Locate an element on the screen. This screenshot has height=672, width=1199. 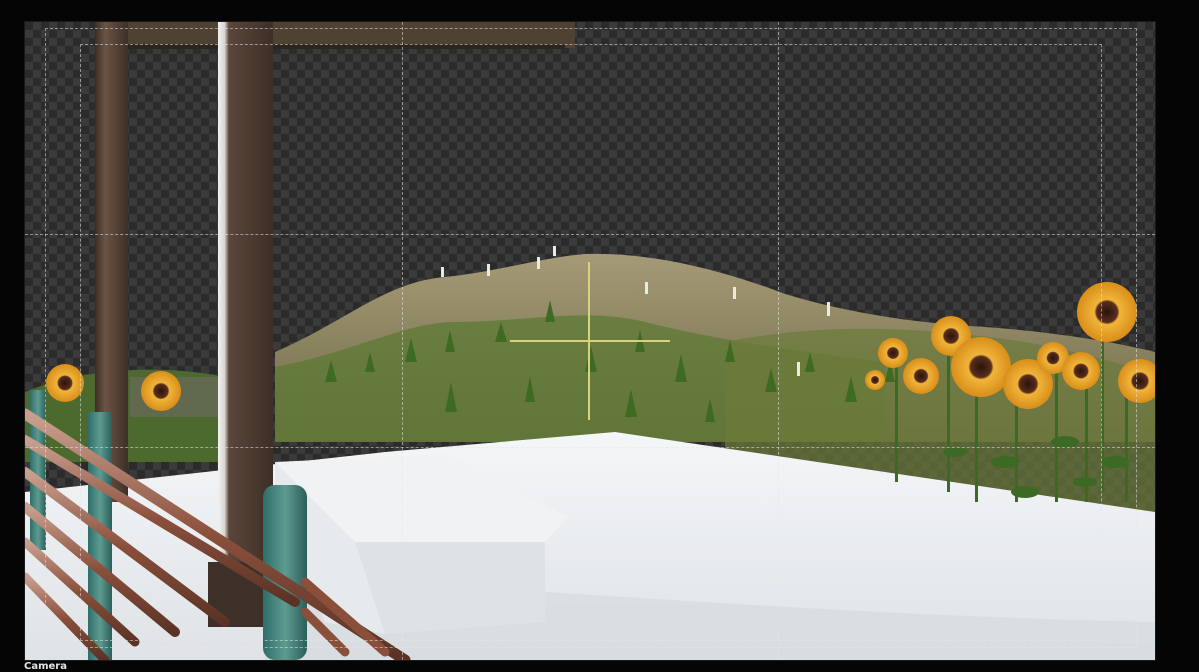
crosshair-horizontal is located at coordinates (590, 341).